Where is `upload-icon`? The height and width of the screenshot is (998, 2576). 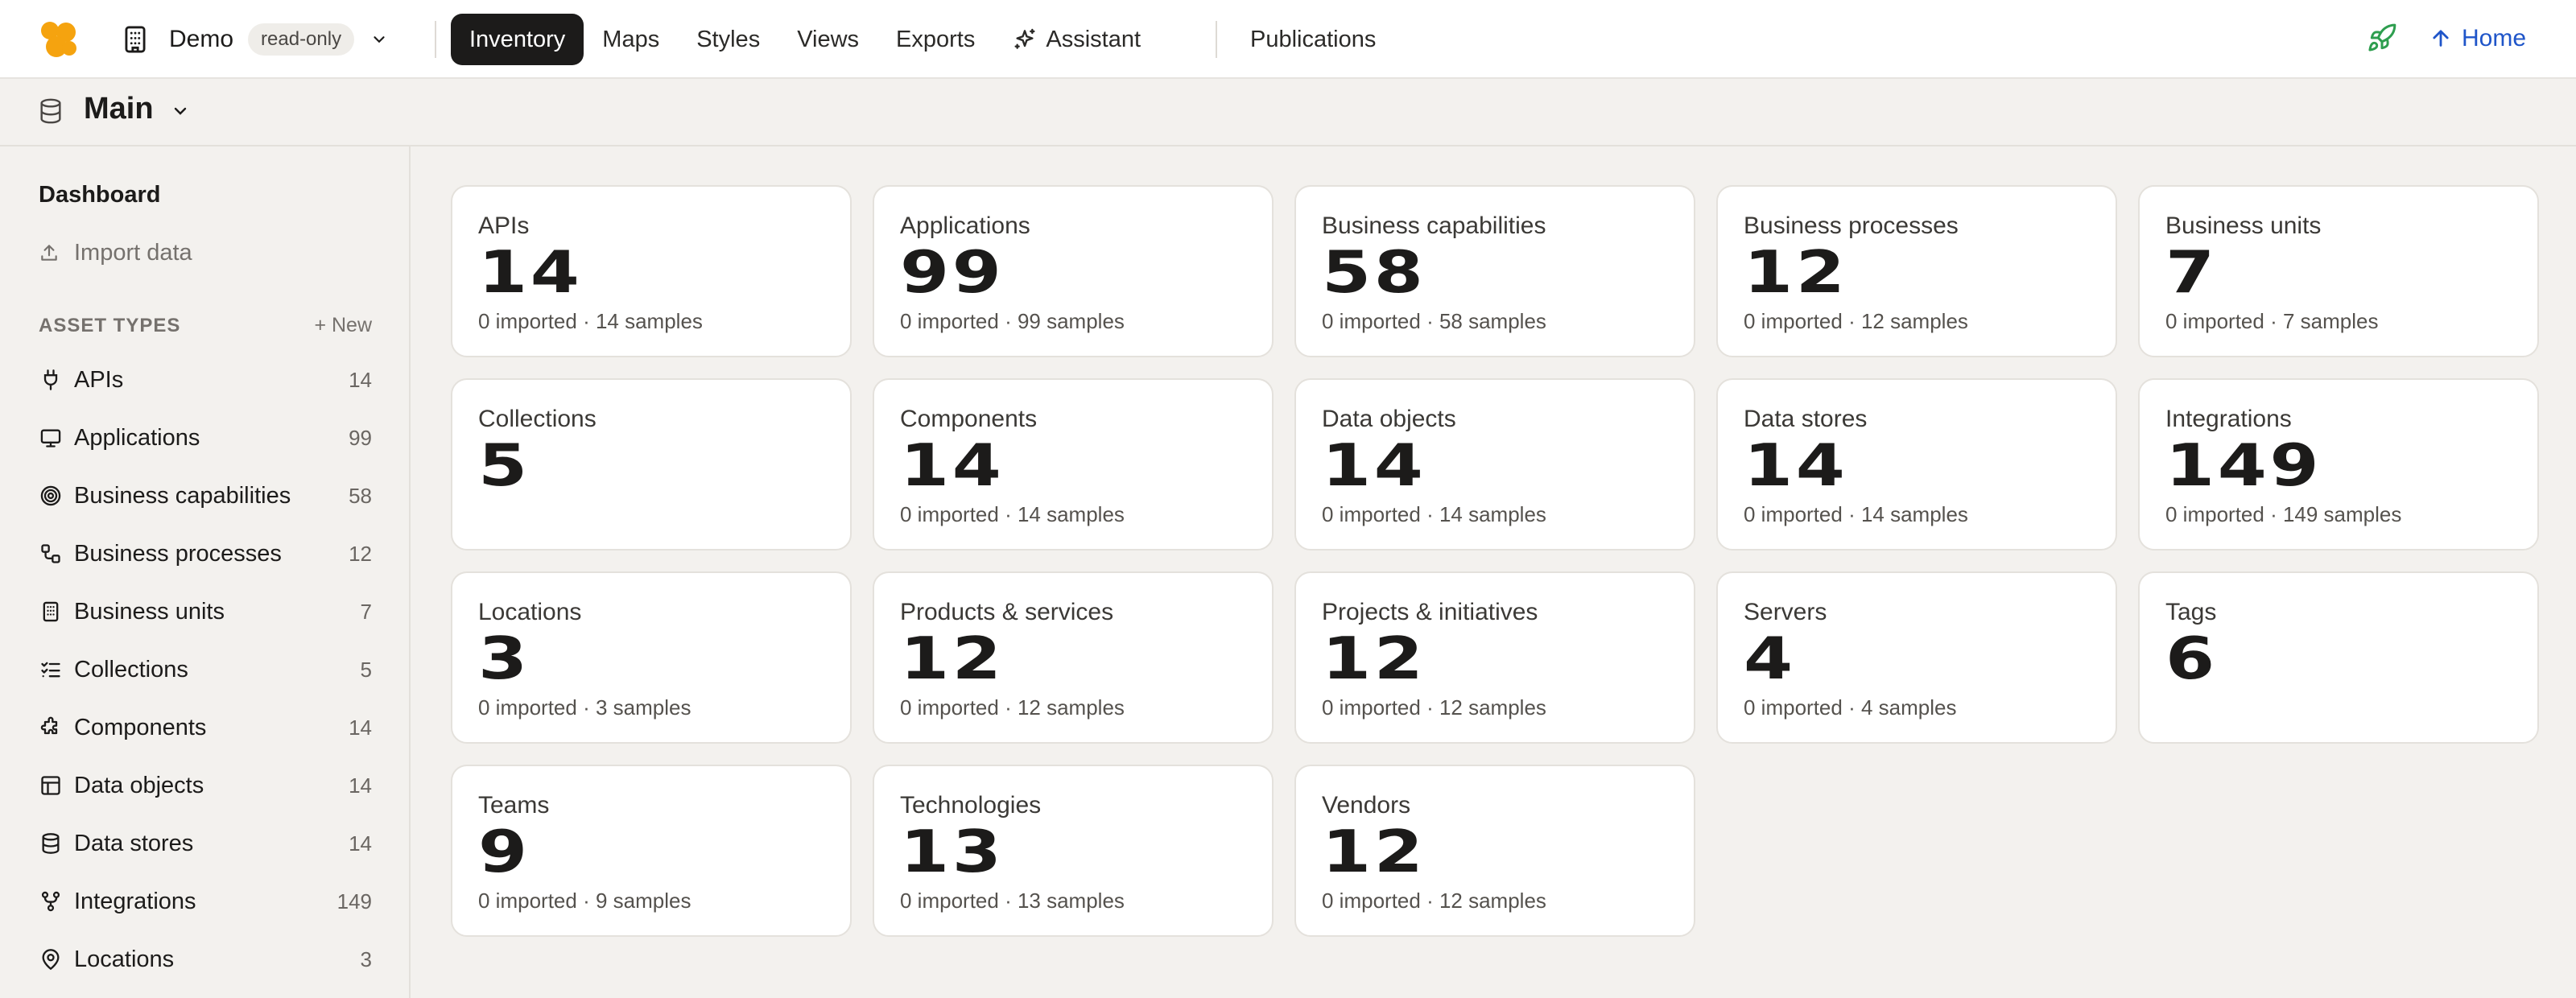 upload-icon is located at coordinates (50, 253).